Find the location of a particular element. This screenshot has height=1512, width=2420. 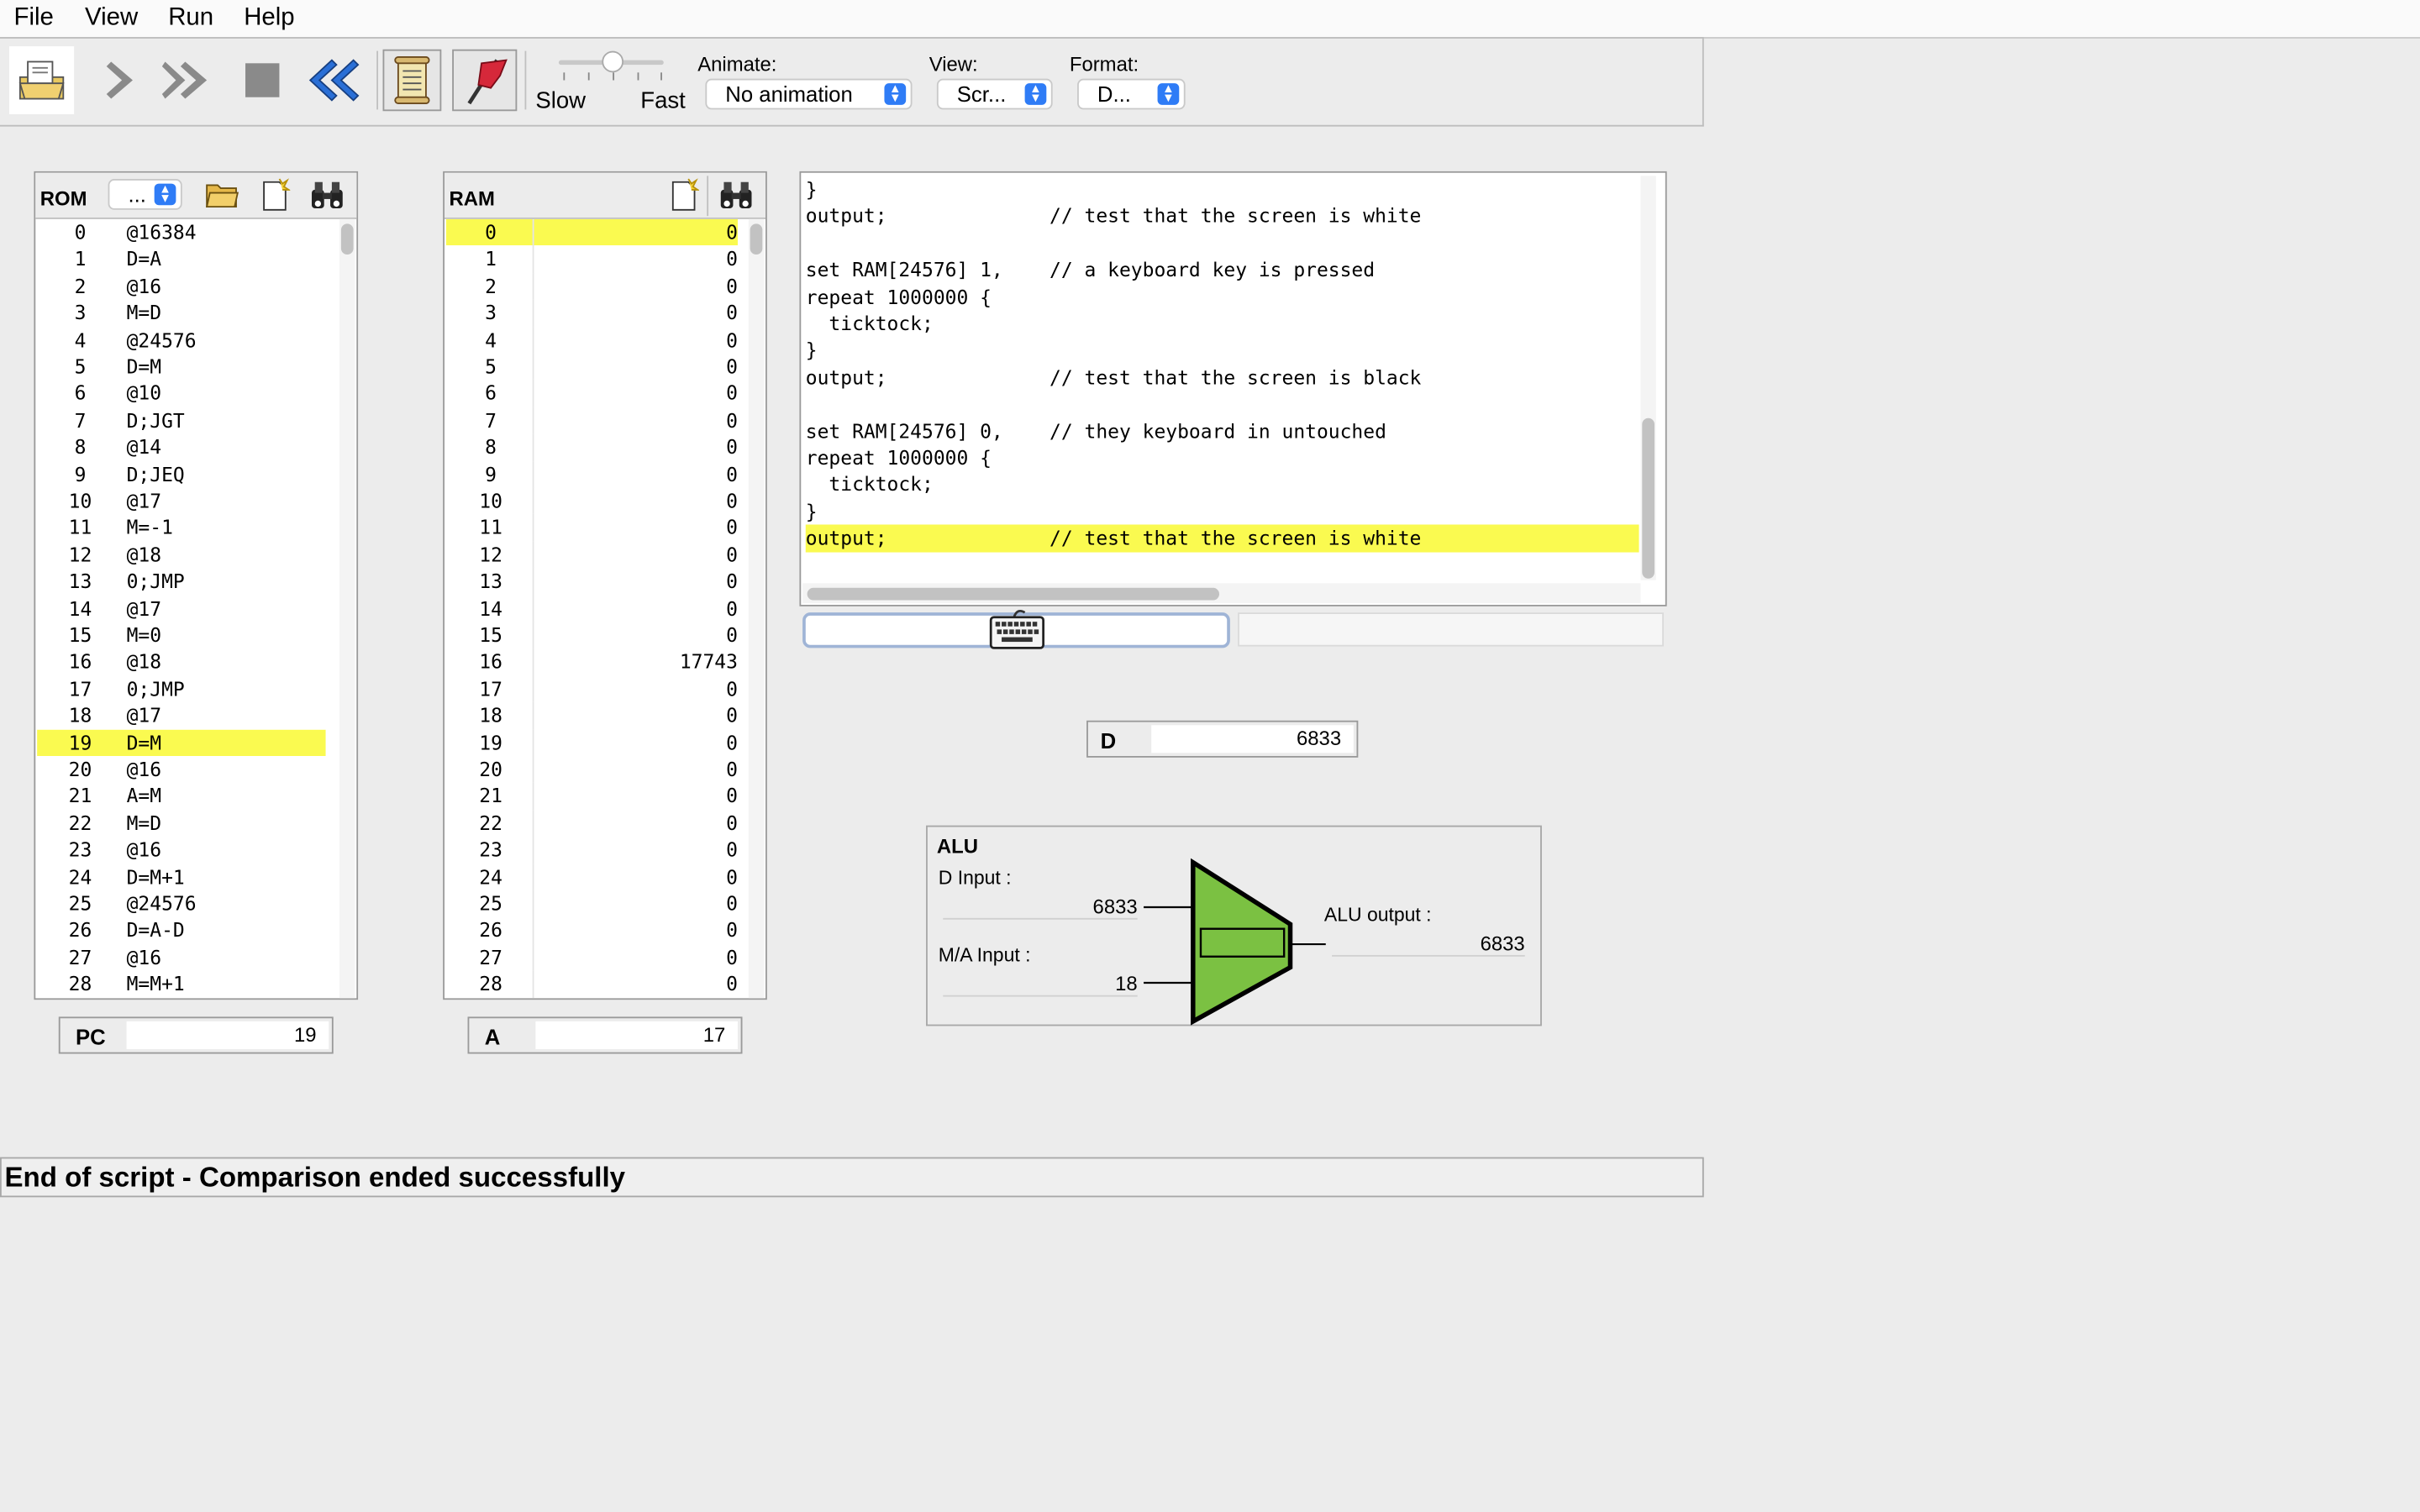

rom-row: 21 A=M is located at coordinates (181, 796).